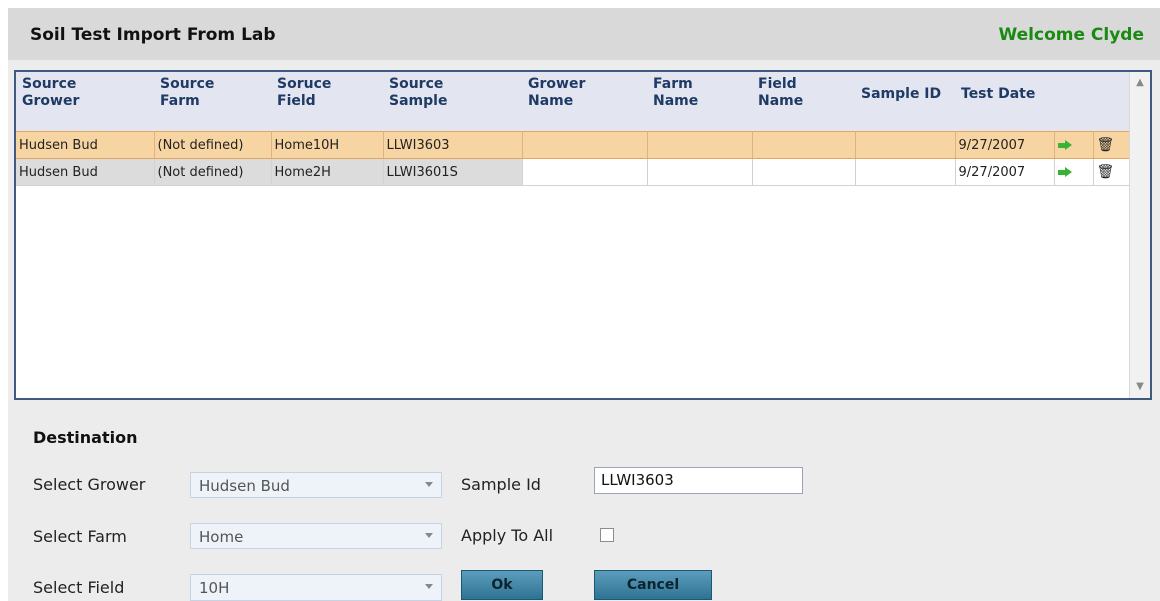 This screenshot has height=601, width=1160. I want to click on apply-to-all-checkbox, so click(607, 535).